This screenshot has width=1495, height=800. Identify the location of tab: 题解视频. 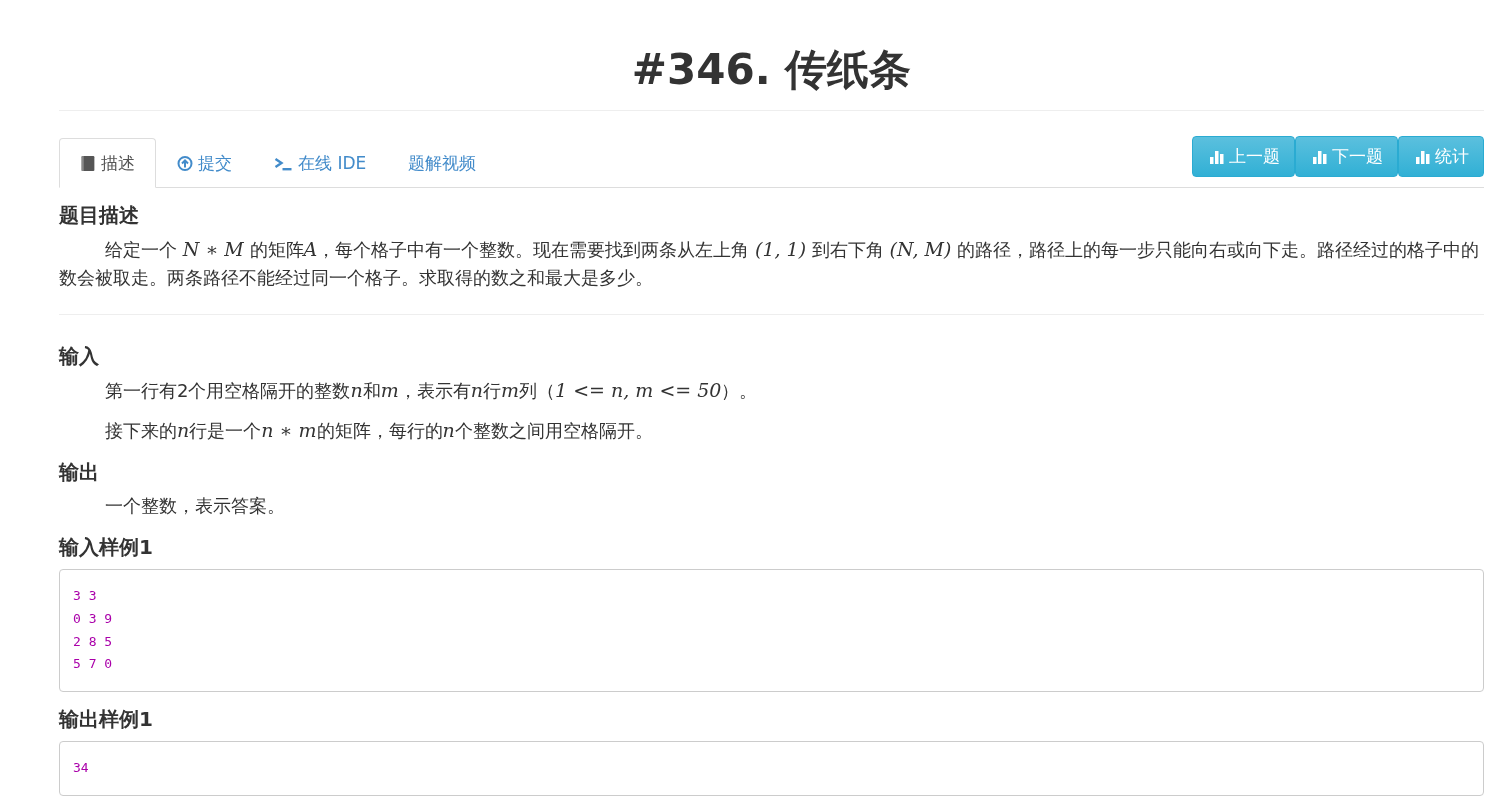
(442, 163).